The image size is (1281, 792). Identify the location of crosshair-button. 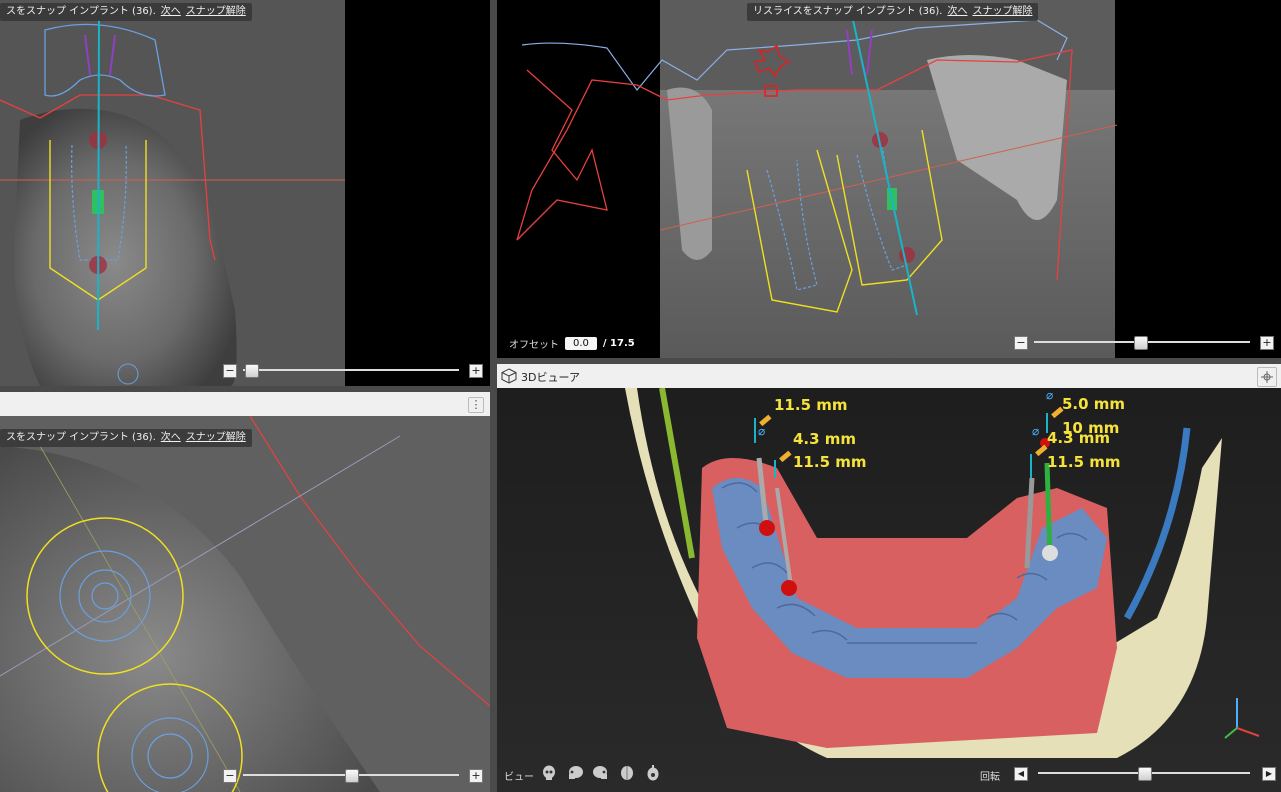
(1267, 377).